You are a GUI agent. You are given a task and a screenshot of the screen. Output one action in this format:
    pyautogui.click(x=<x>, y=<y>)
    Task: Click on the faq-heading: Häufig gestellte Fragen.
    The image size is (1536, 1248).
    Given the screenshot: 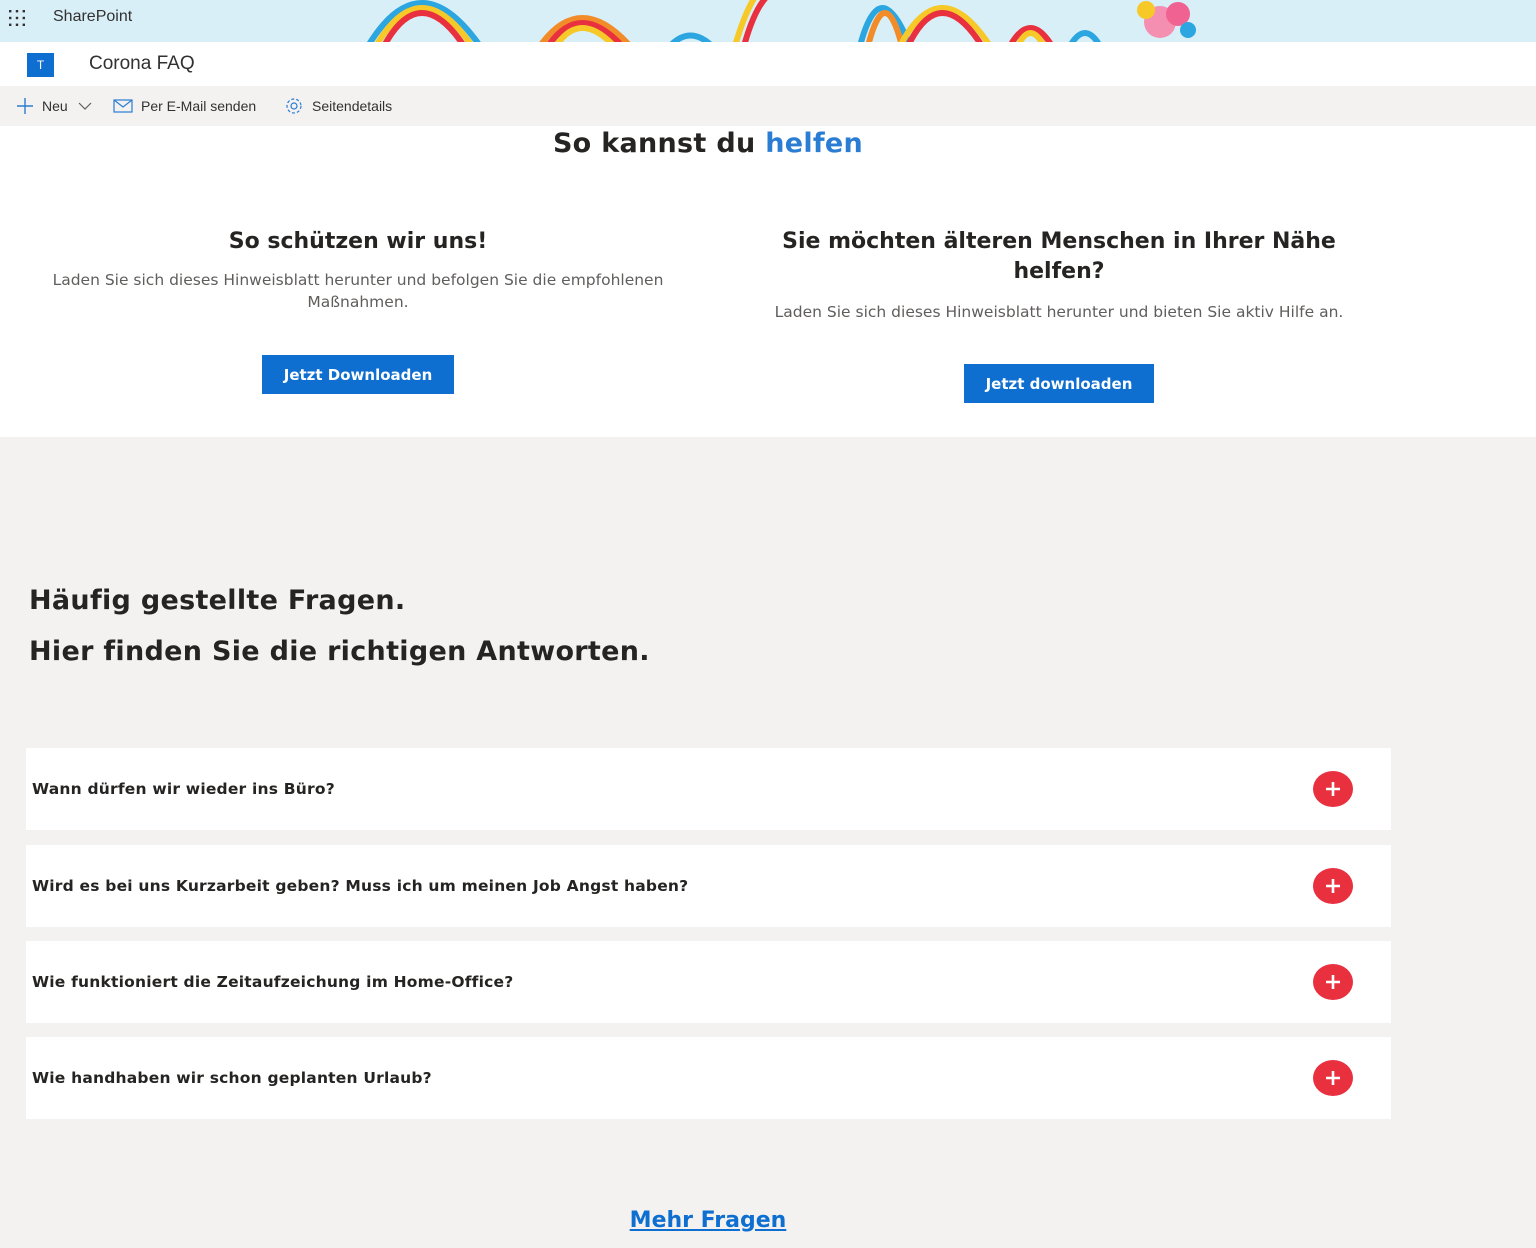 What is the action you would take?
    pyautogui.click(x=217, y=600)
    